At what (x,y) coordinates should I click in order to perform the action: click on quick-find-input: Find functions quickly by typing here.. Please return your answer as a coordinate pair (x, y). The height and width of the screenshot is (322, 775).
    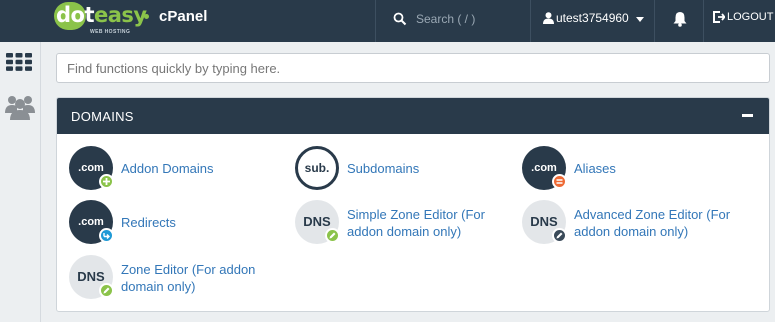
    Looking at the image, I should click on (413, 68).